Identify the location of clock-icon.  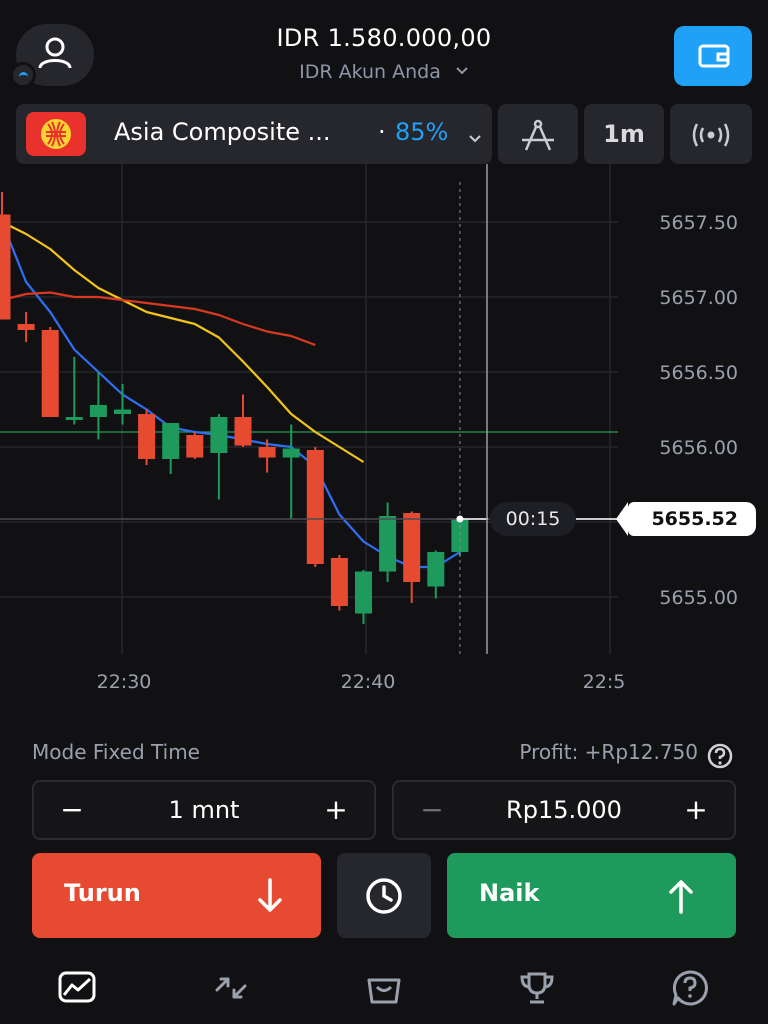
(384, 896).